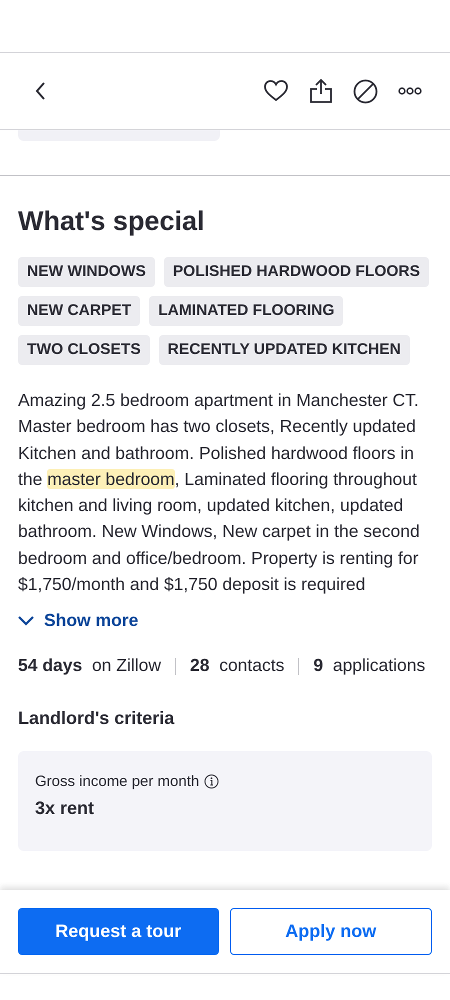  Describe the element at coordinates (331, 931) in the screenshot. I see `apply-button: Apply now` at that location.